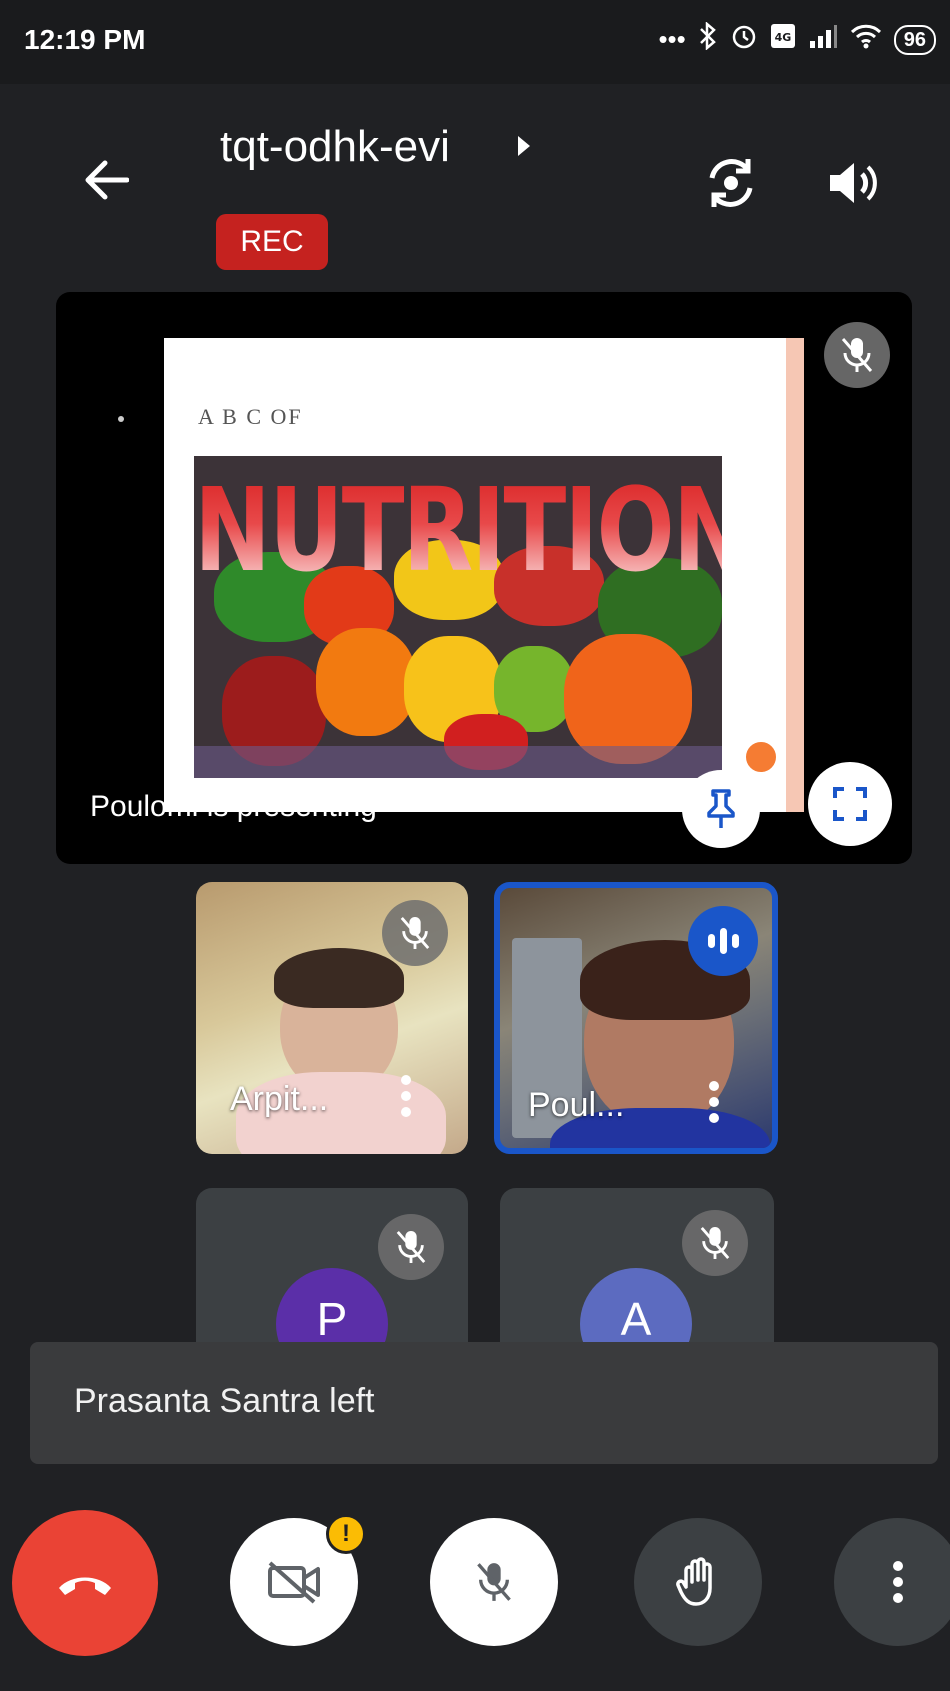  What do you see at coordinates (797, 39) in the screenshot?
I see `status-icons: ••• 4G 96` at bounding box center [797, 39].